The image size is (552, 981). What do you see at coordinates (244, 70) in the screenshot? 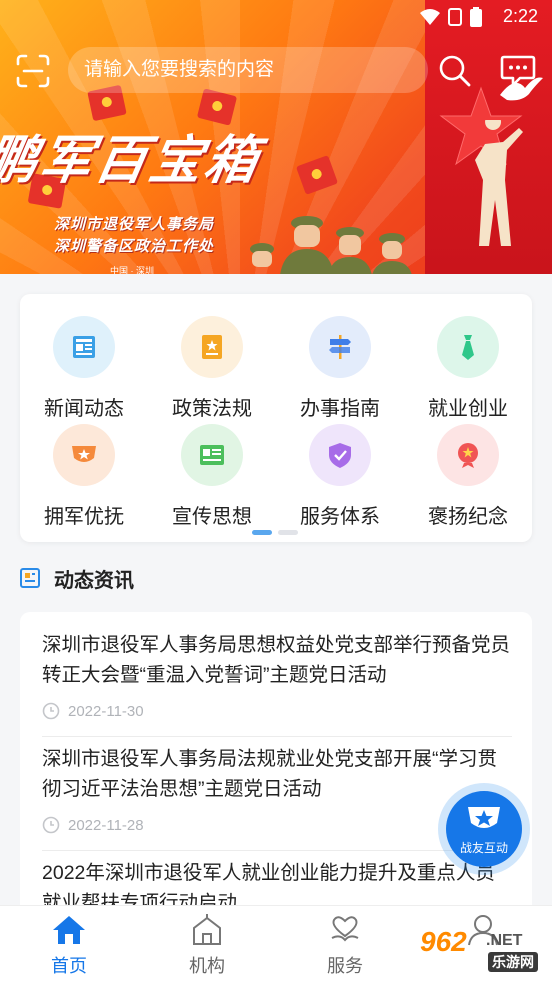
I see `search-input` at bounding box center [244, 70].